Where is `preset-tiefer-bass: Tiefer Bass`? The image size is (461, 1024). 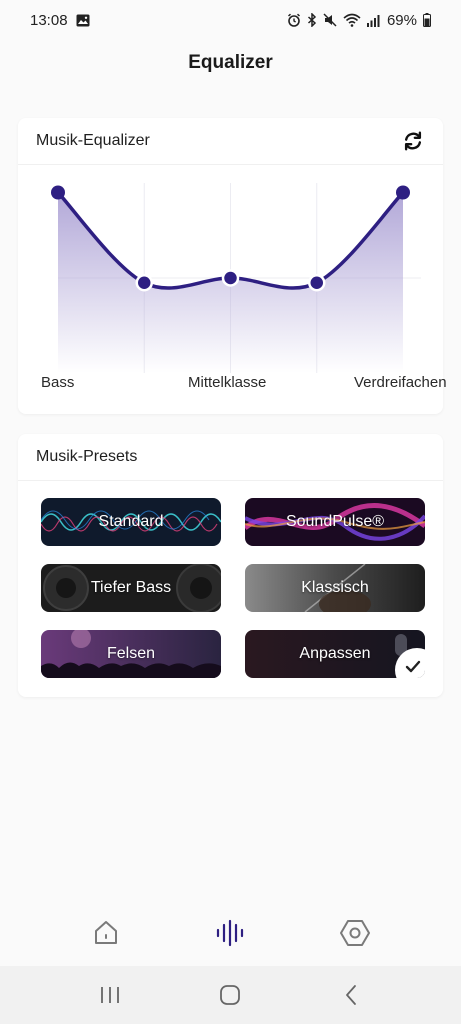 preset-tiefer-bass: Tiefer Bass is located at coordinates (131, 588).